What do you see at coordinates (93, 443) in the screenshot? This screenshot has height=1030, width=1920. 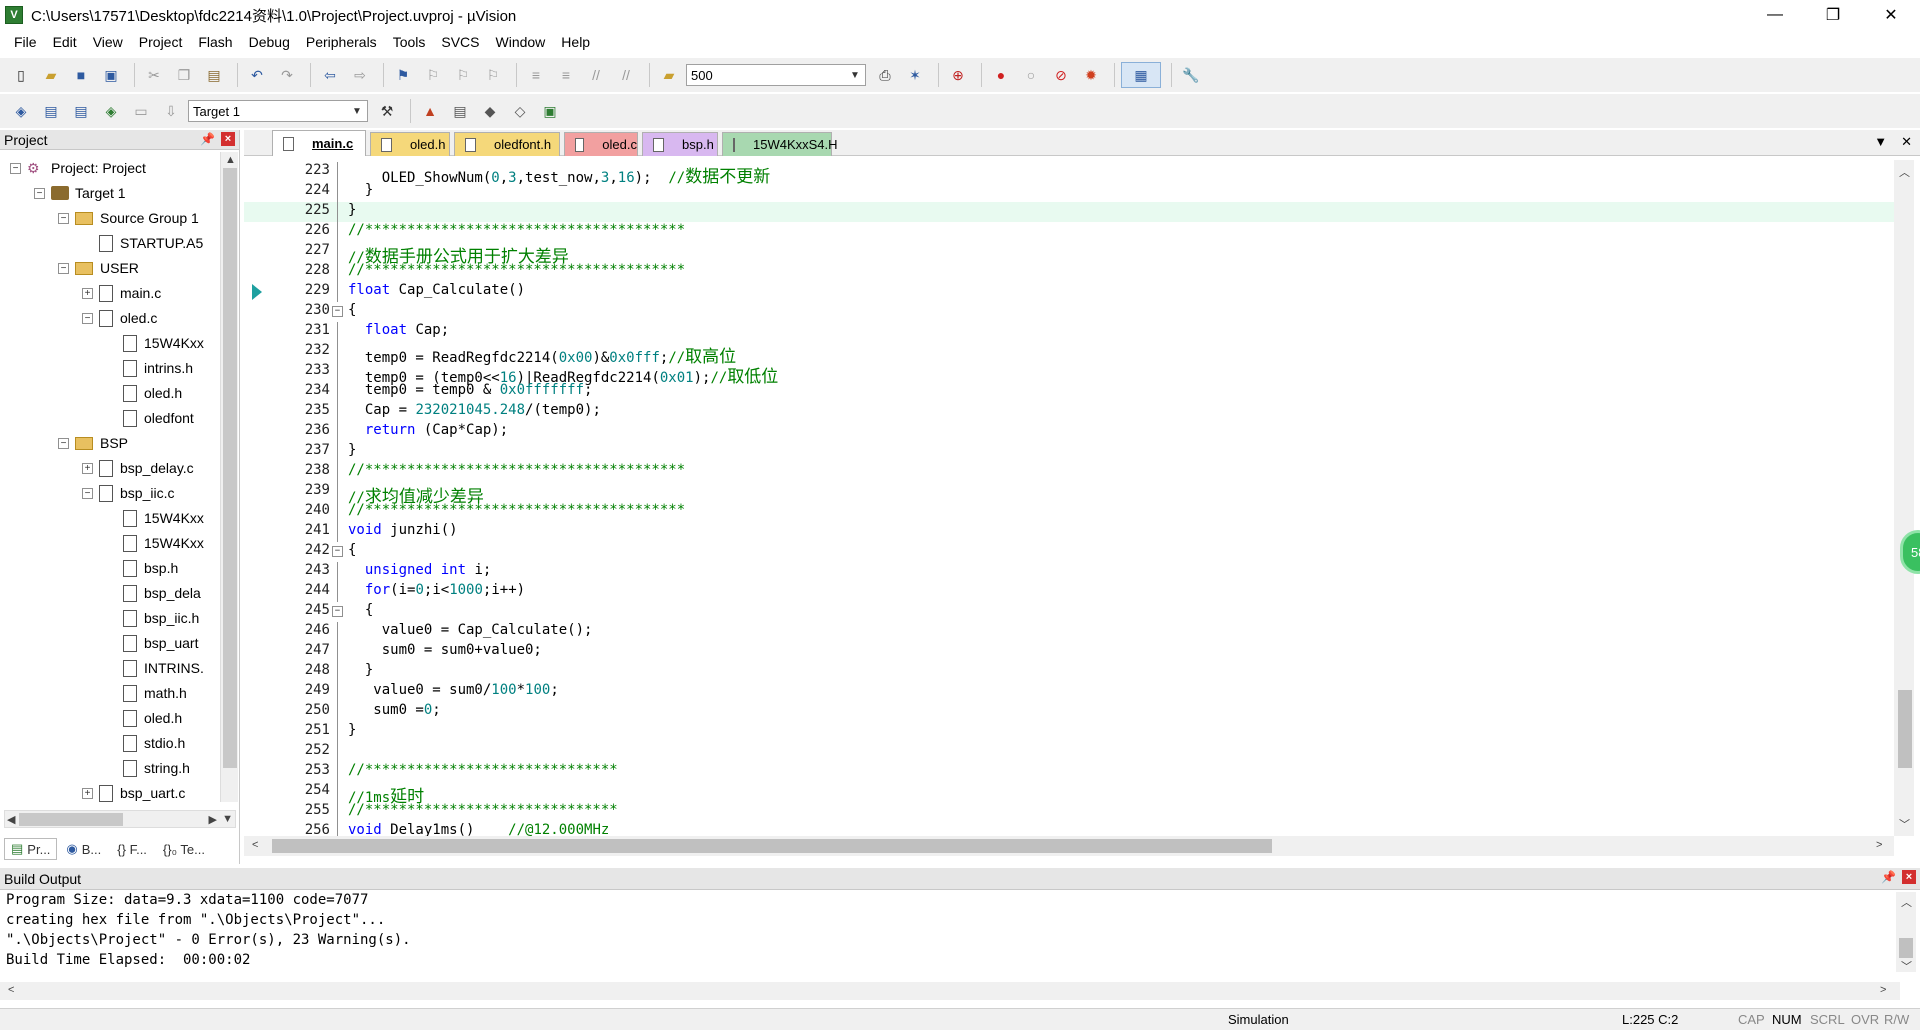 I see `tree-item: − BSP` at bounding box center [93, 443].